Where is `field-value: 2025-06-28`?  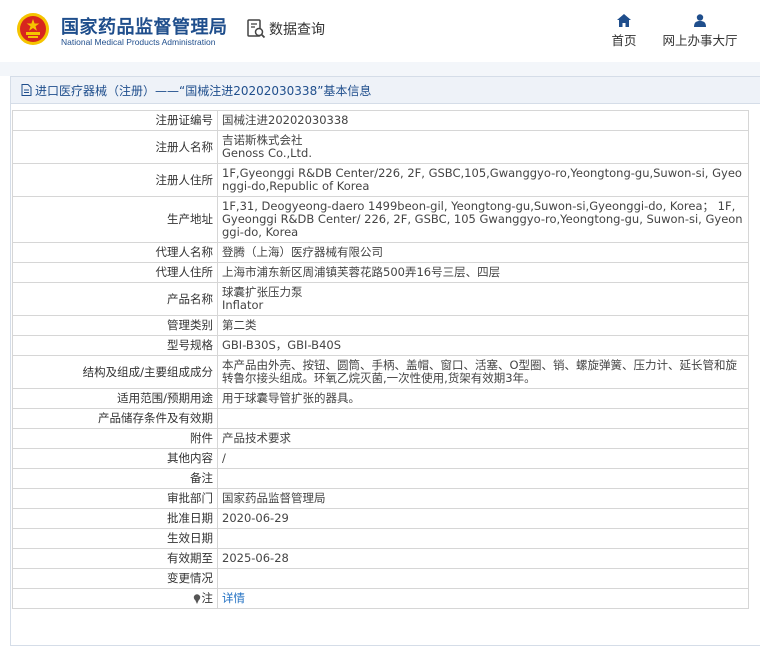
field-value: 2025-06-28 is located at coordinates (255, 558).